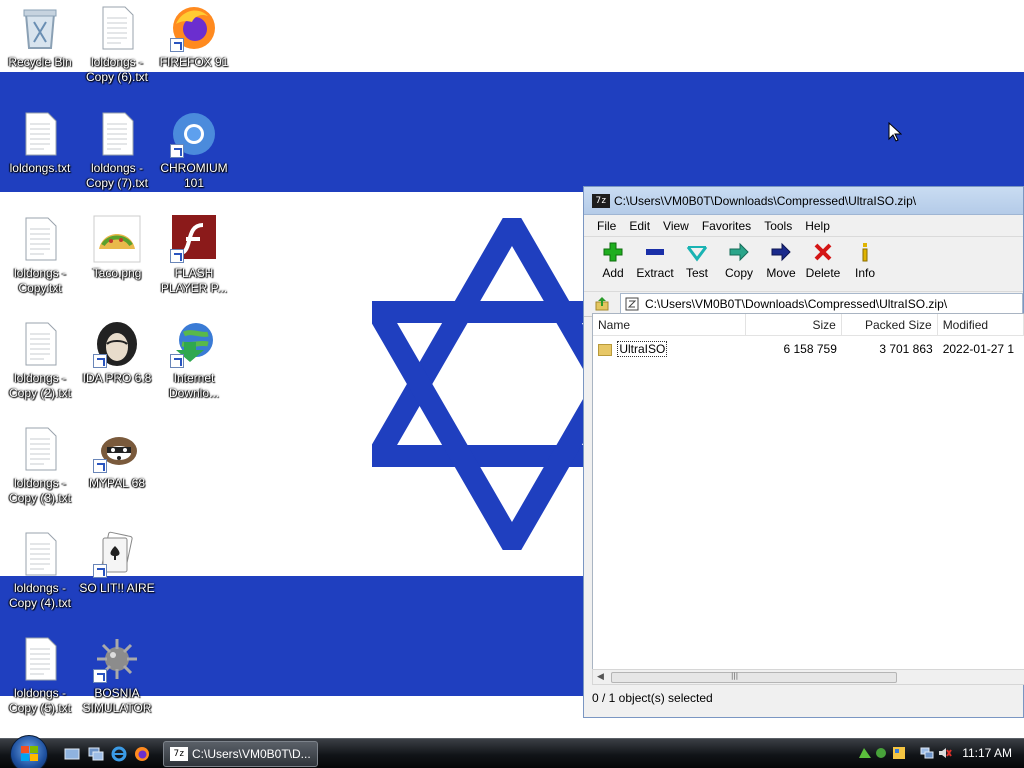 This screenshot has height=768, width=1024. What do you see at coordinates (117, 659) in the screenshot?
I see `bosnia-simulator-icon` at bounding box center [117, 659].